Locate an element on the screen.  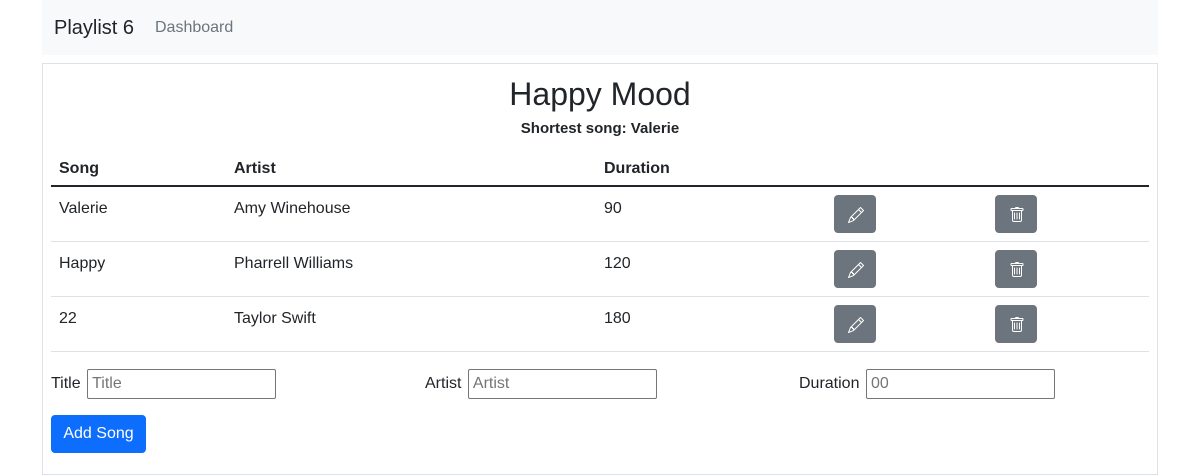
add-song-form: Title Artist Duration is located at coordinates (601, 385).